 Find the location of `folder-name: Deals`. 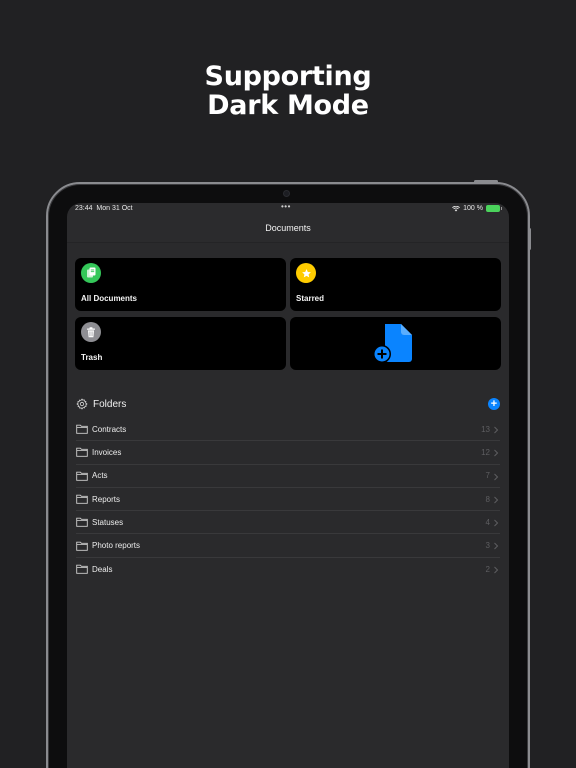

folder-name: Deals is located at coordinates (102, 569).